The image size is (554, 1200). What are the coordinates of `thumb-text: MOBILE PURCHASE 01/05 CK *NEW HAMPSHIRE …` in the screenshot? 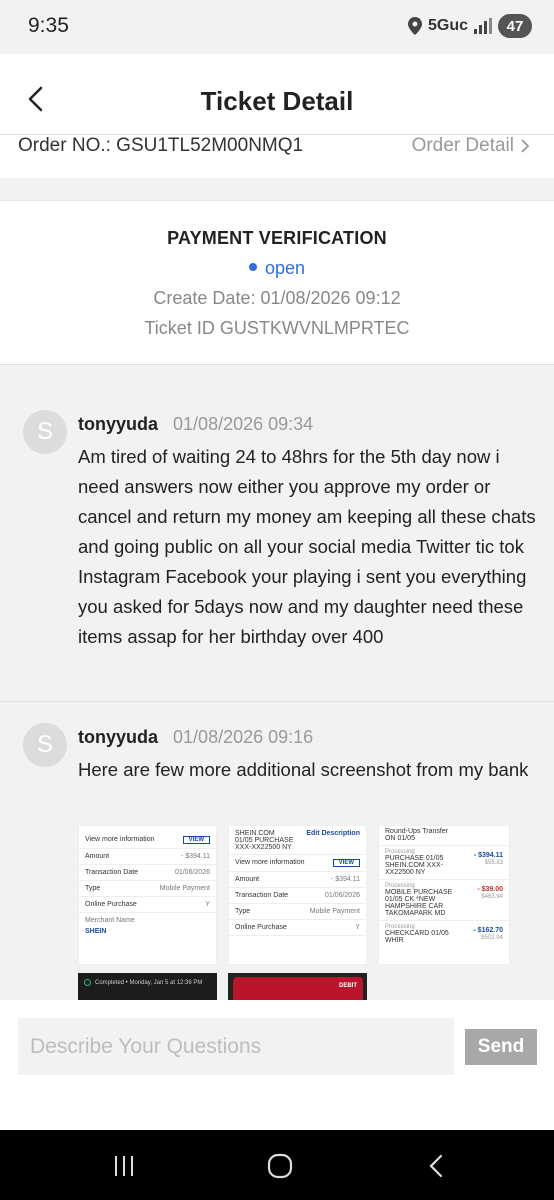 It's located at (419, 903).